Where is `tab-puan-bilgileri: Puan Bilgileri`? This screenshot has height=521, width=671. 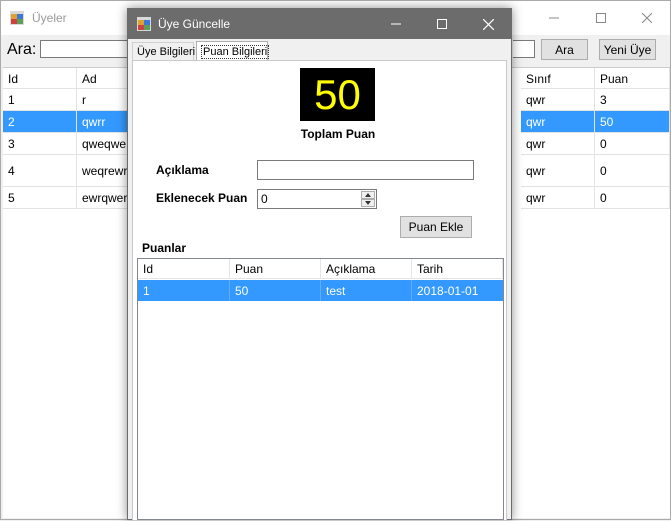
tab-puan-bilgileri: Puan Bilgileri is located at coordinates (233, 51).